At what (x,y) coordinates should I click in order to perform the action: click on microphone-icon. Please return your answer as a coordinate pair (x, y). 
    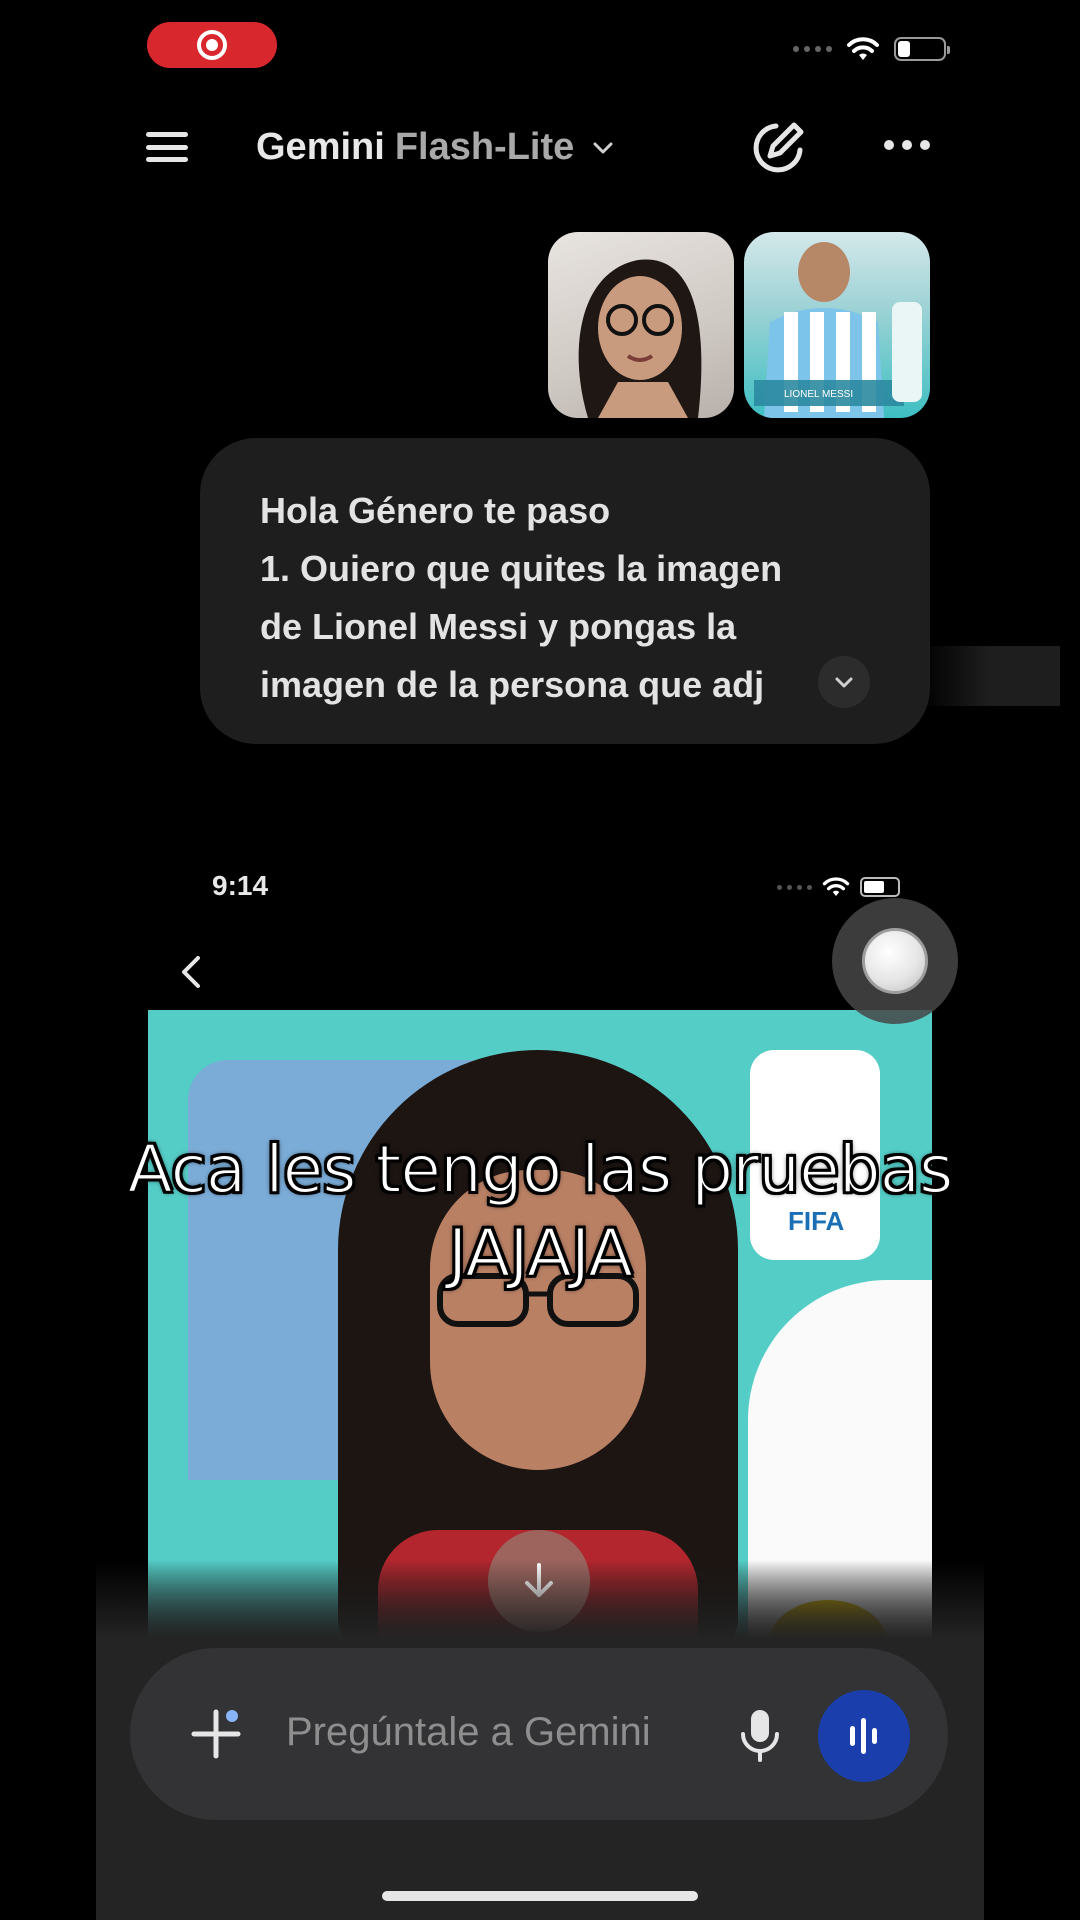
    Looking at the image, I should click on (760, 1736).